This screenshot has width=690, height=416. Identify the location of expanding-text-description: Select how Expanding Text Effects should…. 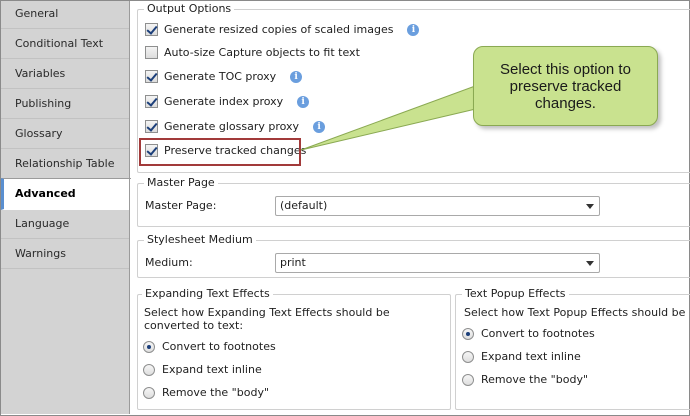
(267, 319).